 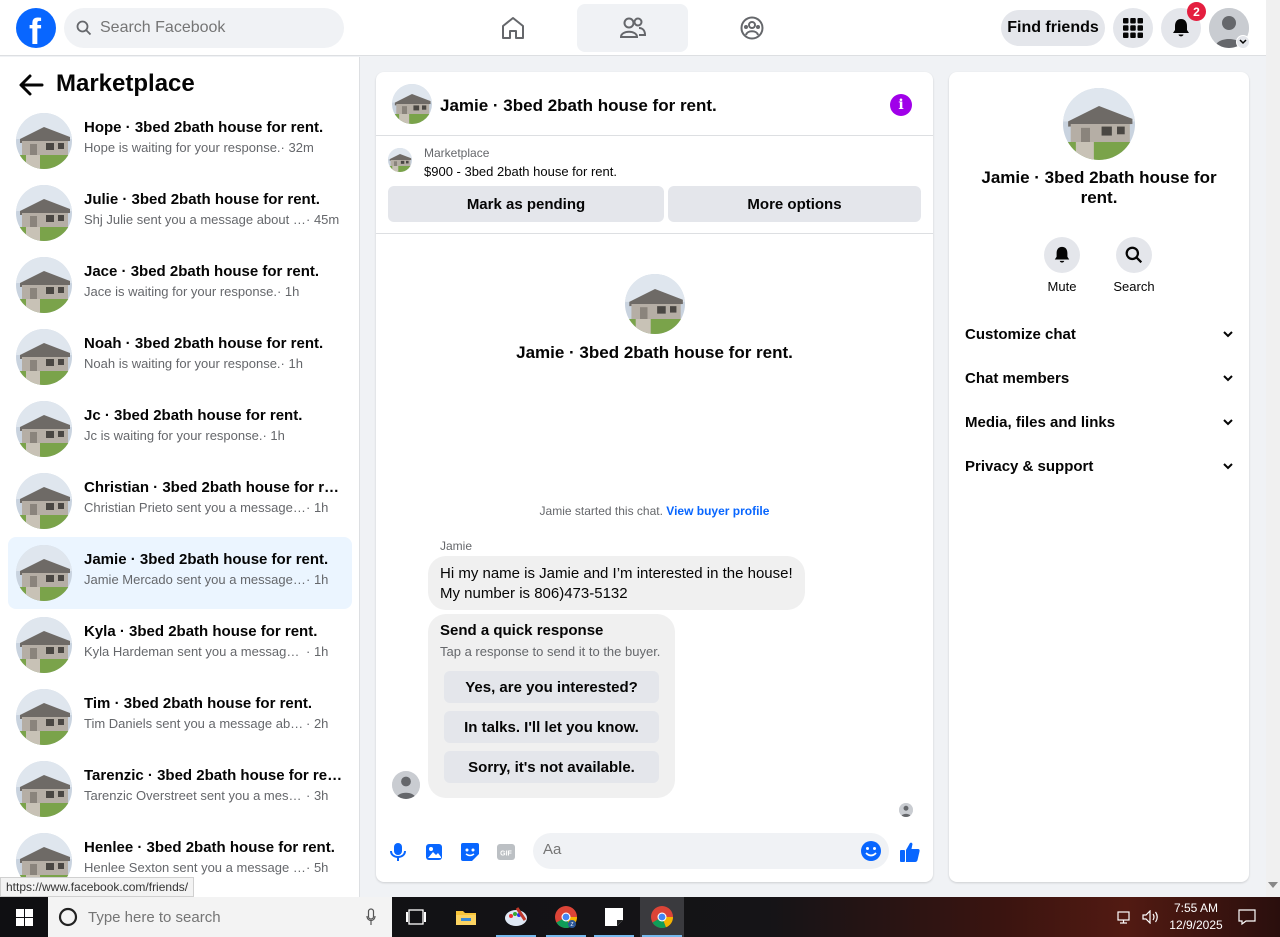 I want to click on photo-icon, so click(x=434, y=852).